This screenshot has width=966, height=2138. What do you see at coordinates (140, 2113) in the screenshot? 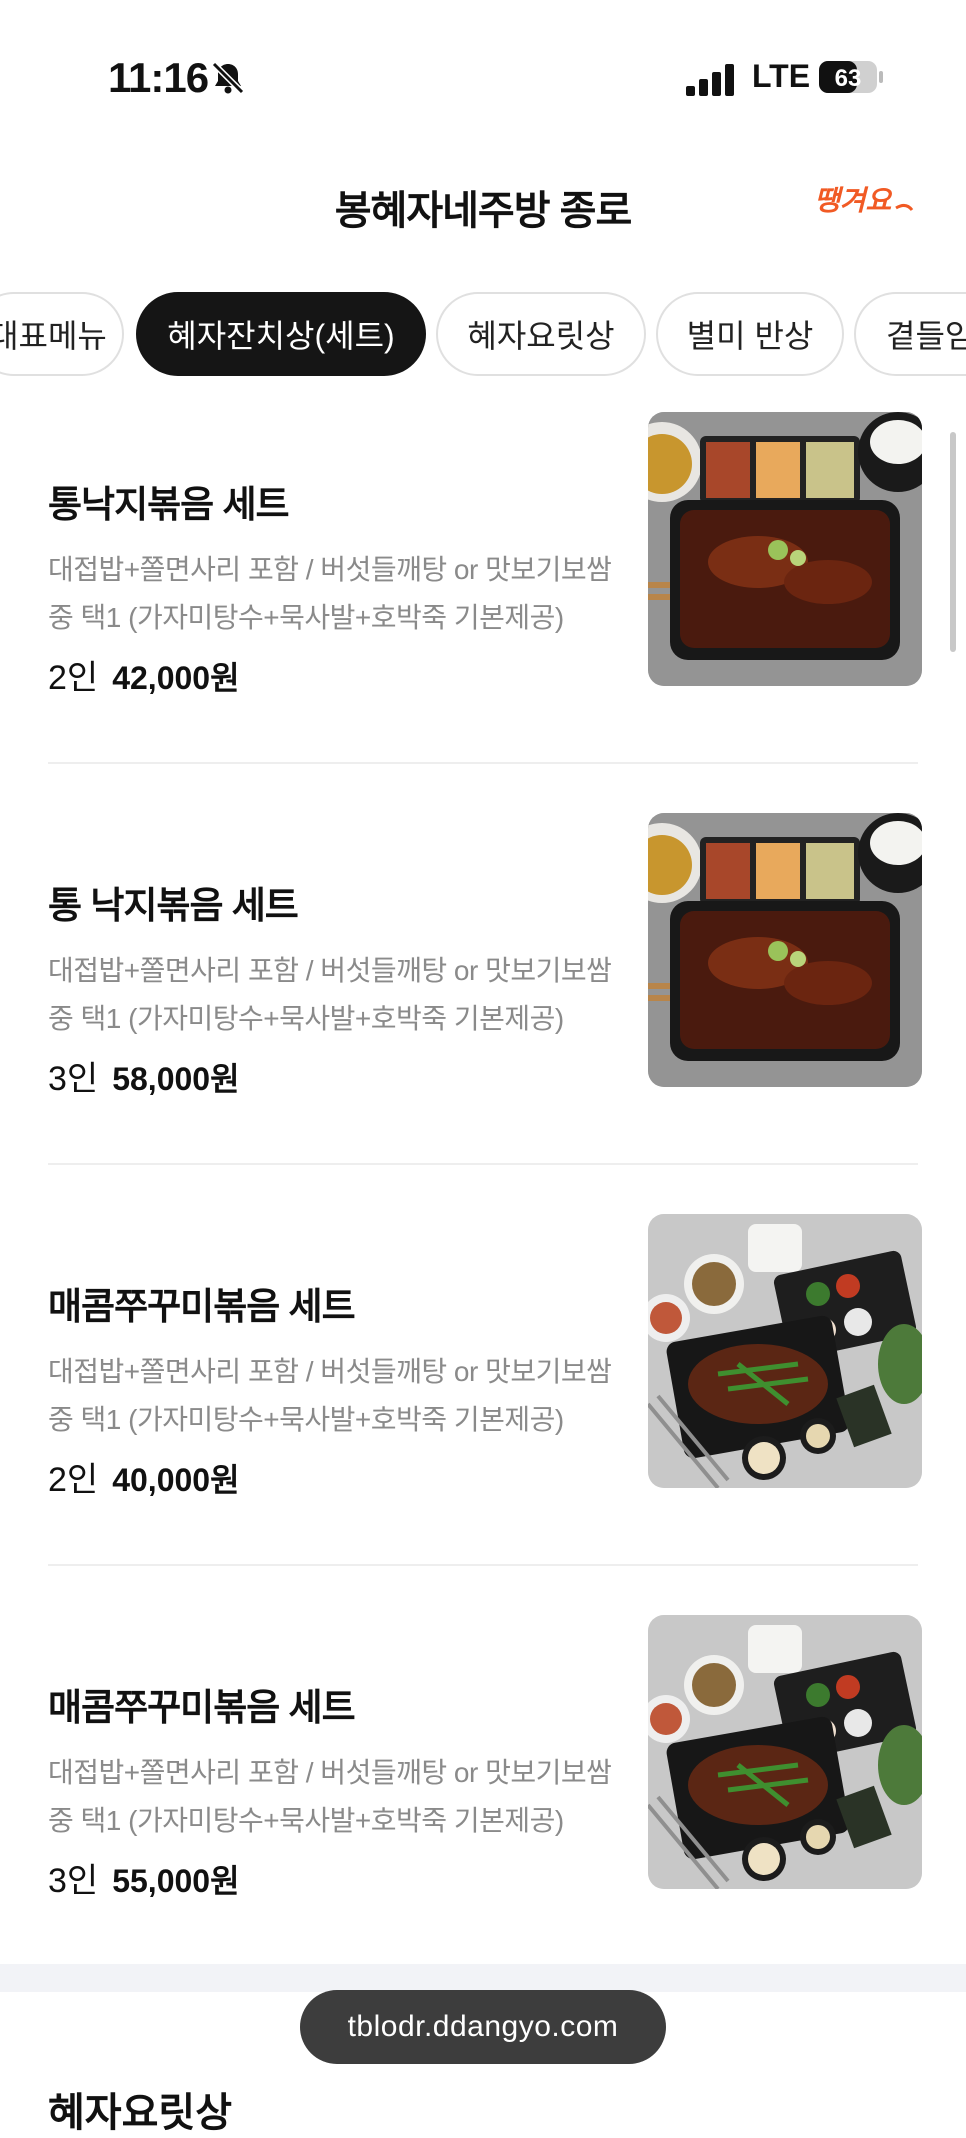
I see `section-heading: 혜자요릿상` at bounding box center [140, 2113].